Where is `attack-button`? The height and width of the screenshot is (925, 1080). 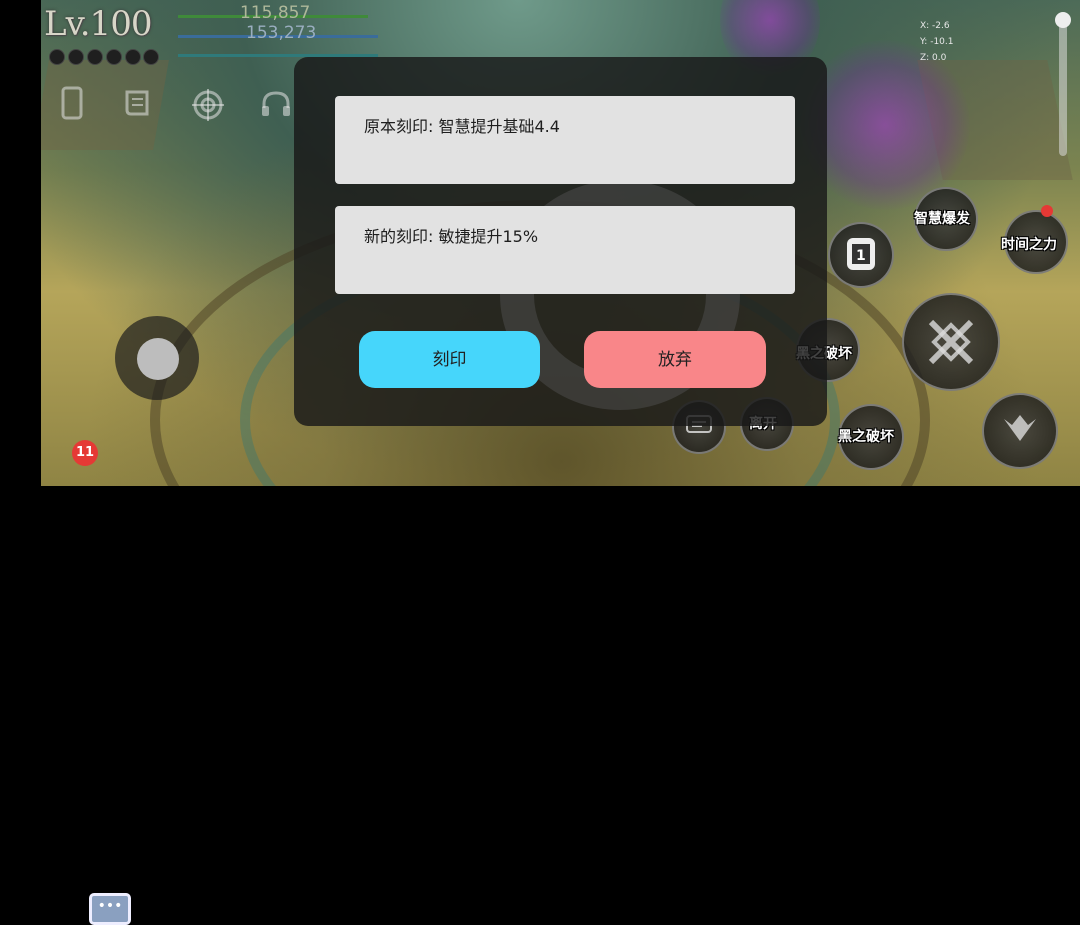 attack-button is located at coordinates (951, 342).